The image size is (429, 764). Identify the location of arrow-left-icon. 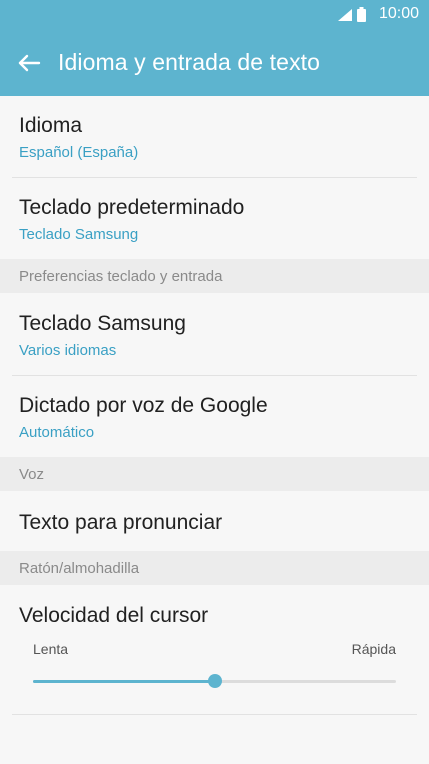
(29, 63).